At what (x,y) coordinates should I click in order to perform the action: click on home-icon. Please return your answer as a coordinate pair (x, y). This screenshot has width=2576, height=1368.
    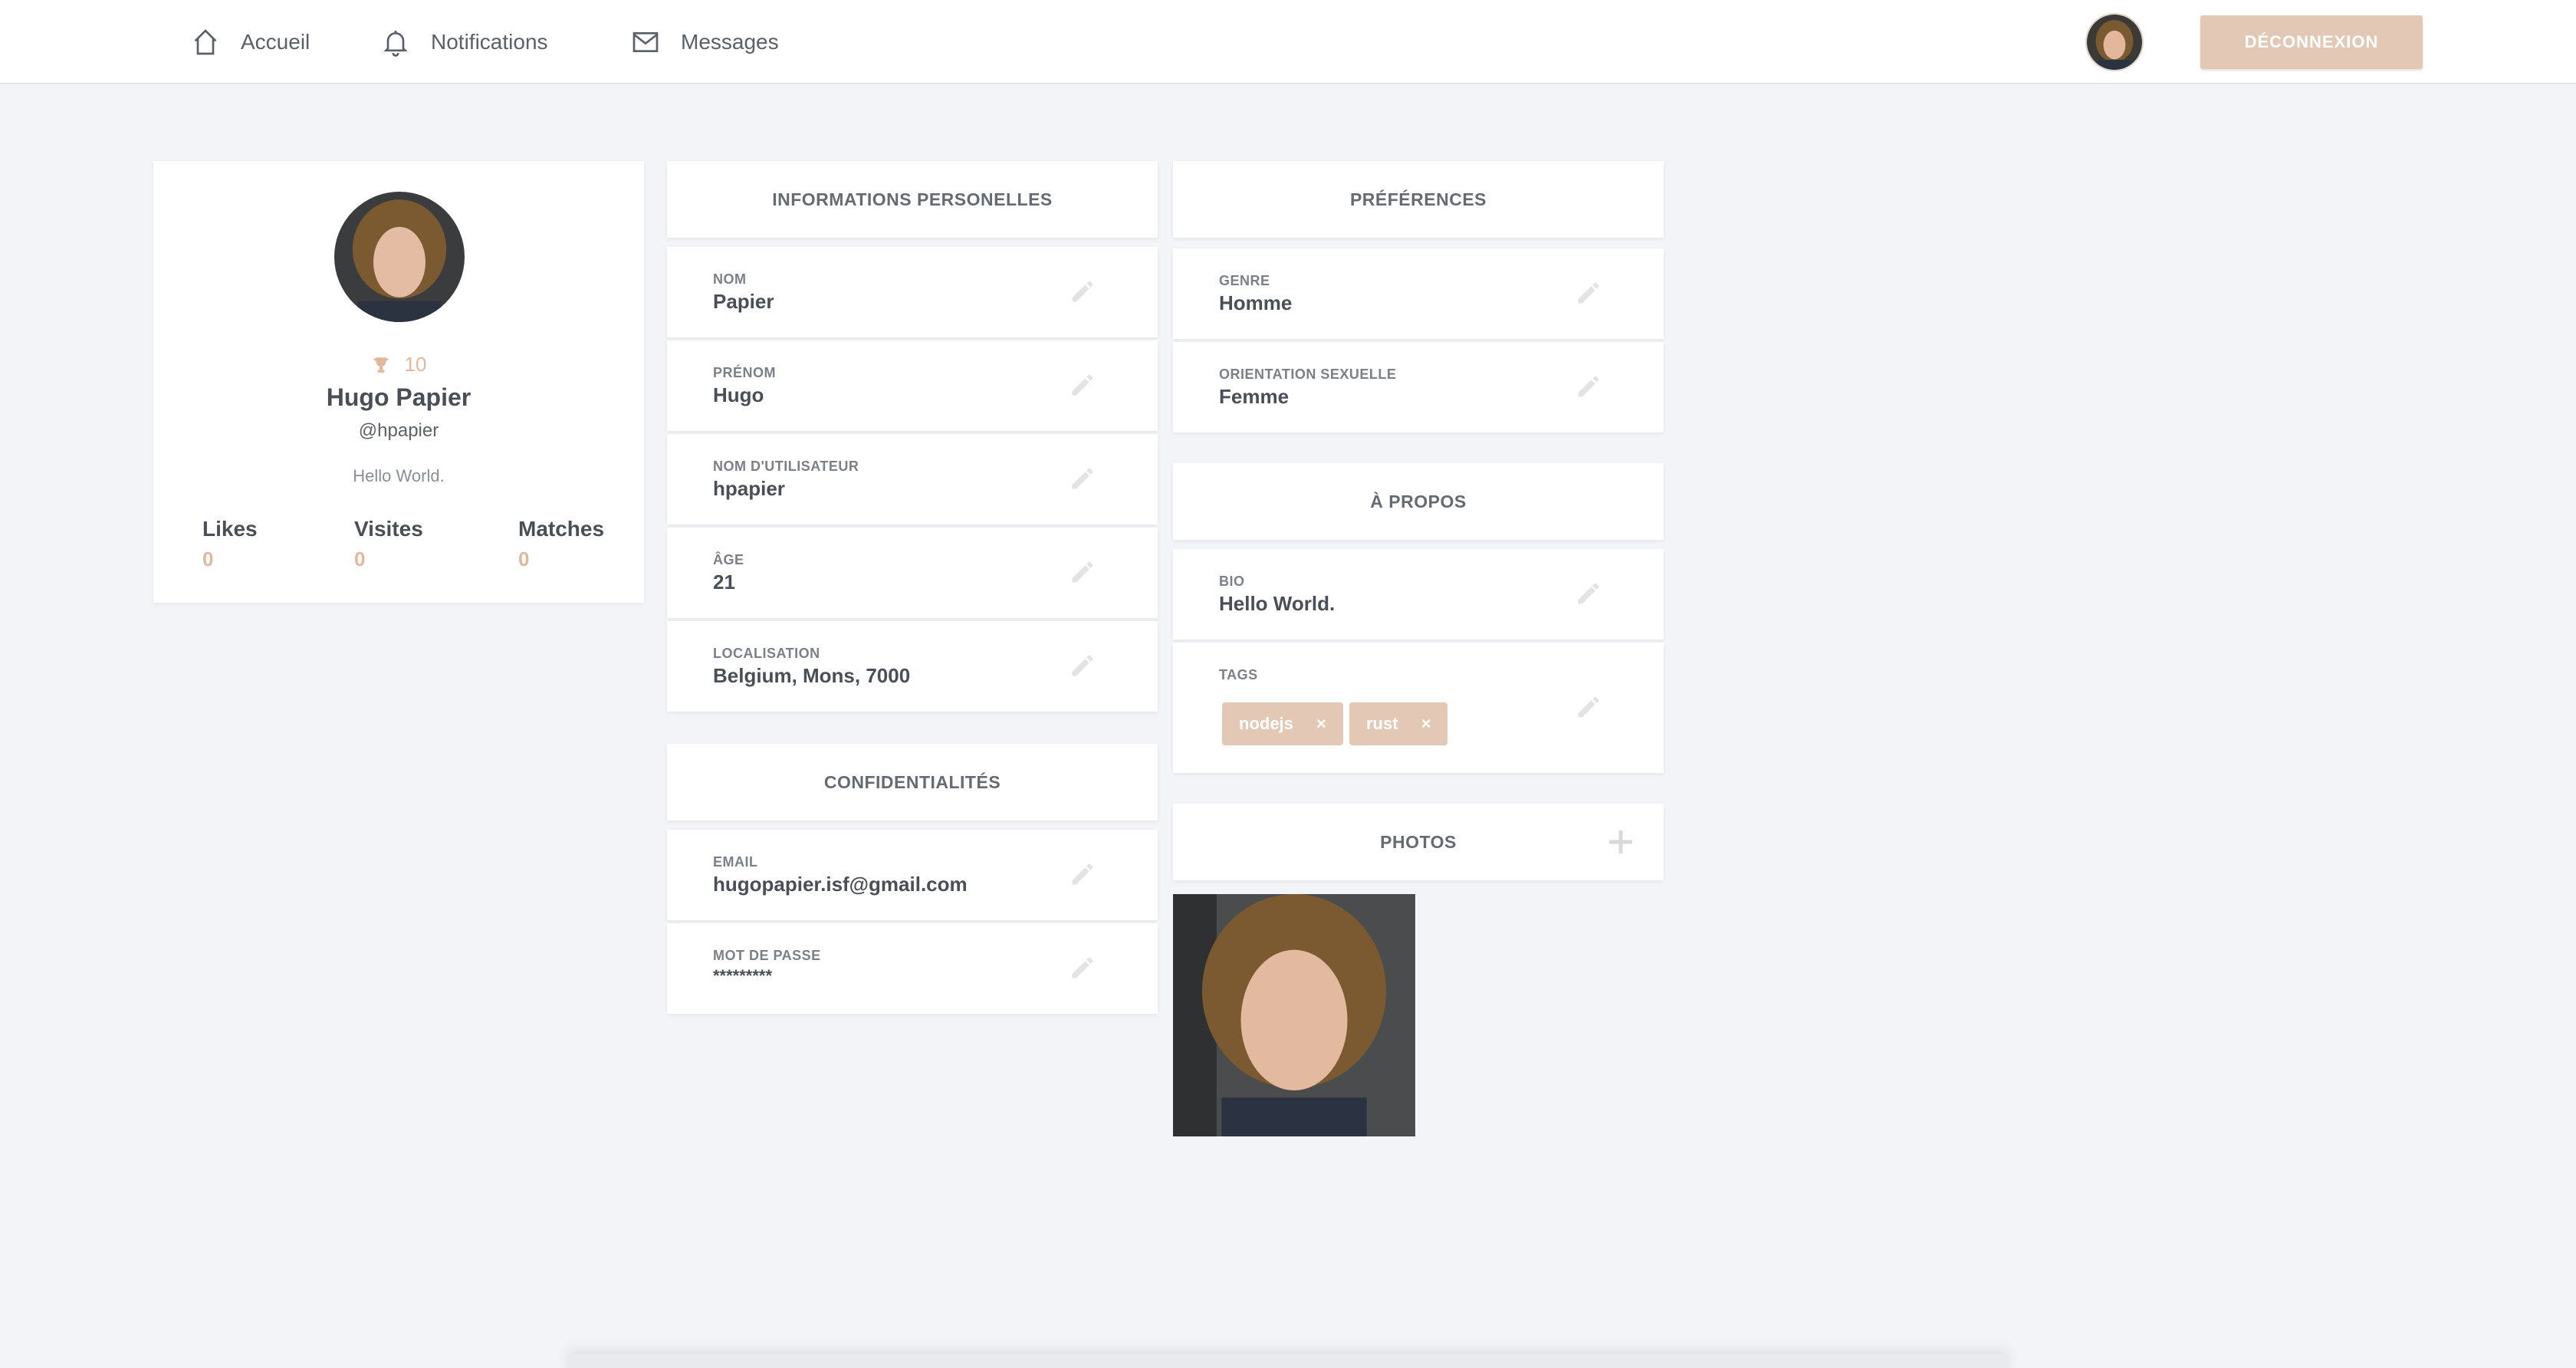
    Looking at the image, I should click on (205, 42).